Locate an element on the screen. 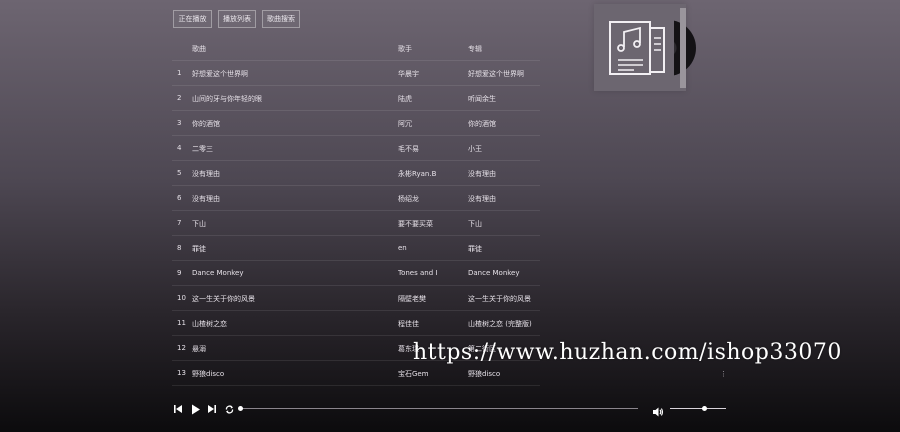 Image resolution: width=900 pixels, height=432 pixels. song-title: Dance Monkey is located at coordinates (218, 273).